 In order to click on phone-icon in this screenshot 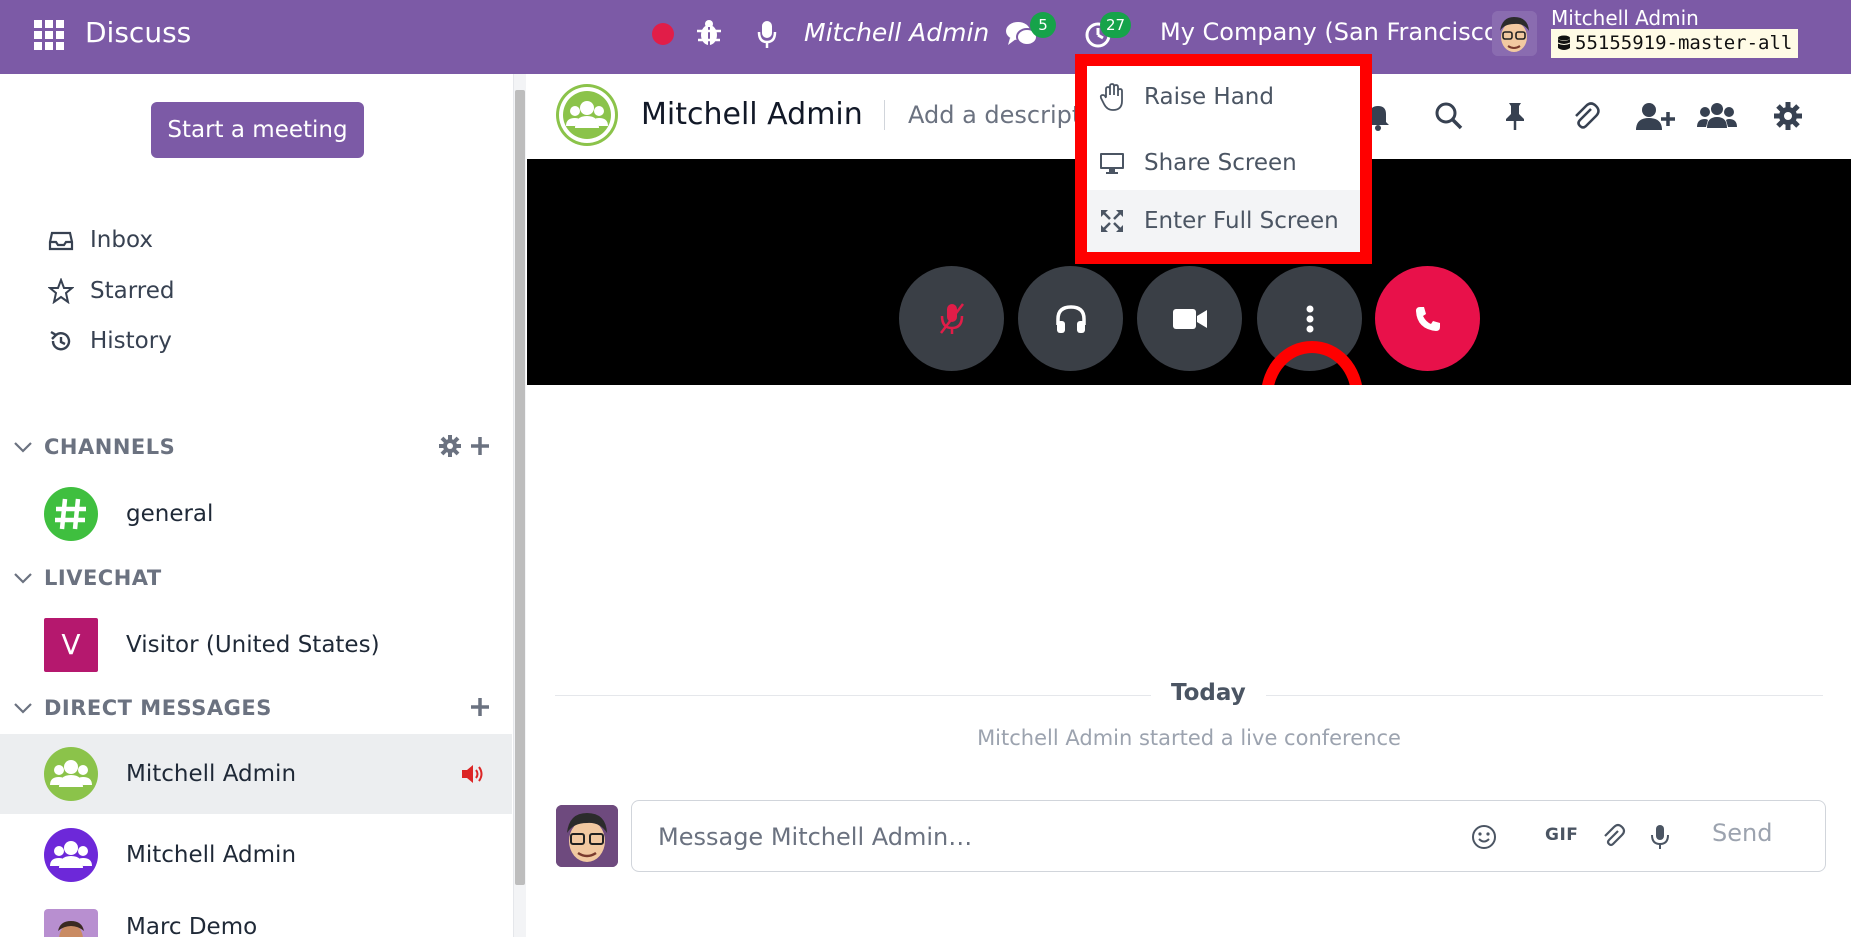, I will do `click(1427, 318)`.